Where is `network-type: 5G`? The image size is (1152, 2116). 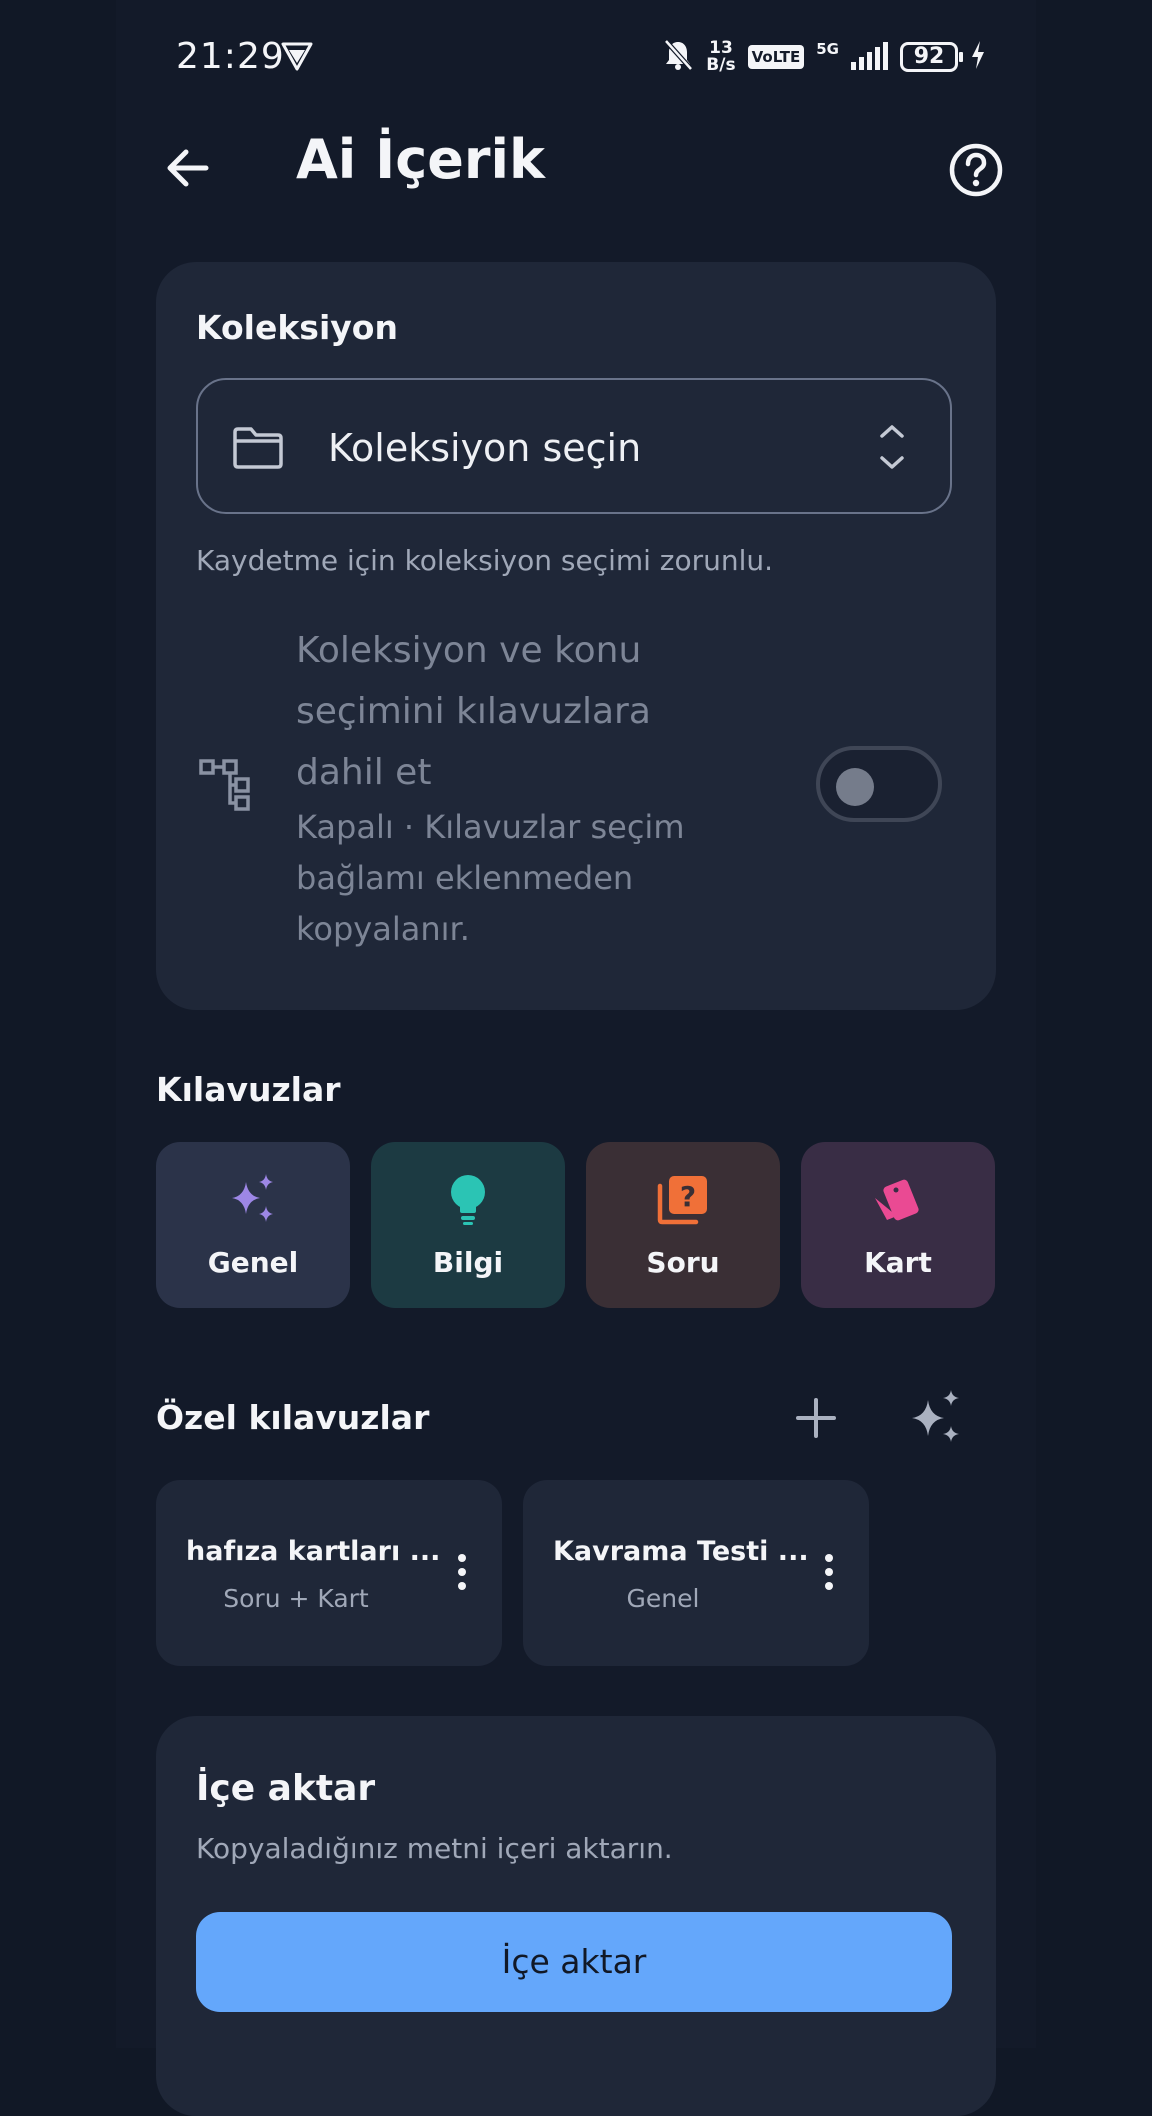
network-type: 5G is located at coordinates (827, 49).